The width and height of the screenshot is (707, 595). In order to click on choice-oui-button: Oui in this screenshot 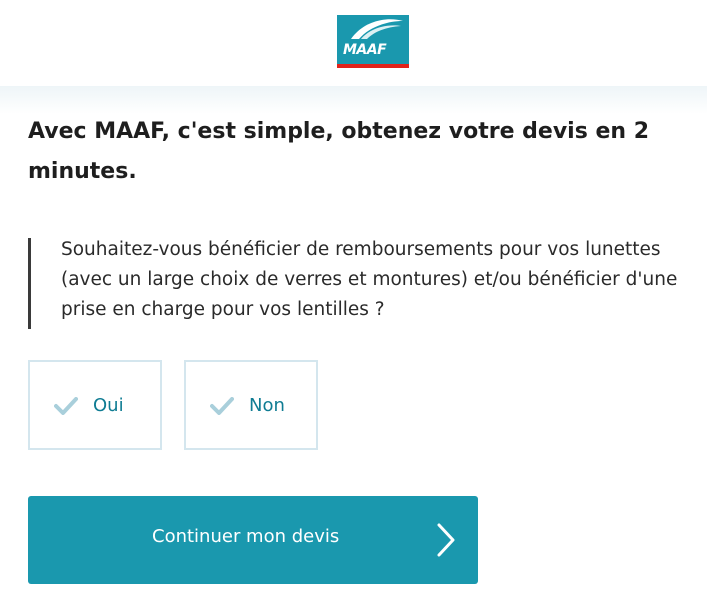, I will do `click(95, 405)`.